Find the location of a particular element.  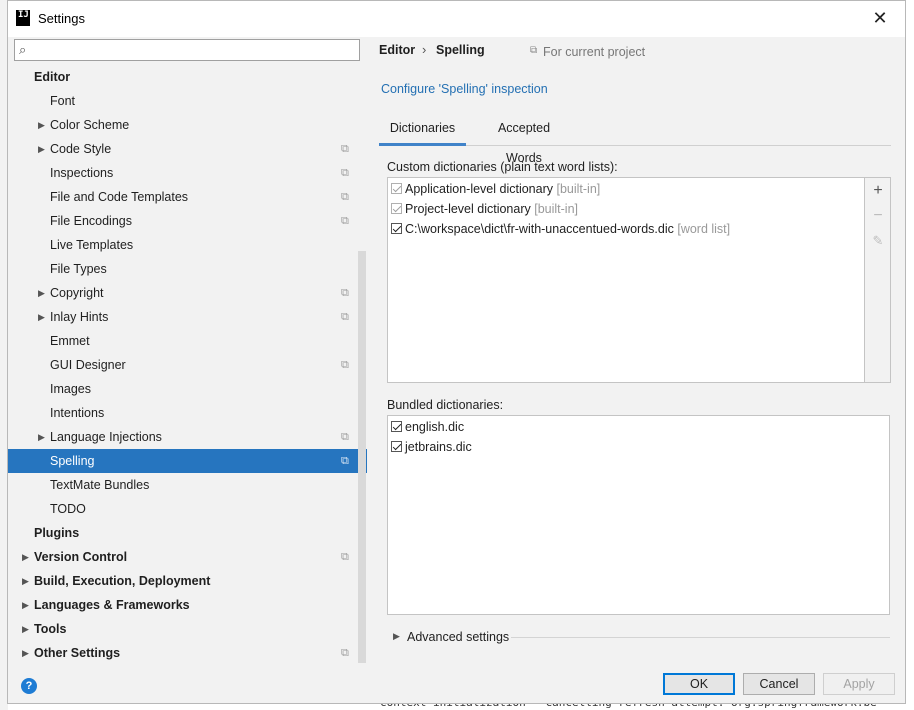

tree-item-plugins: Plugins is located at coordinates (187, 533).